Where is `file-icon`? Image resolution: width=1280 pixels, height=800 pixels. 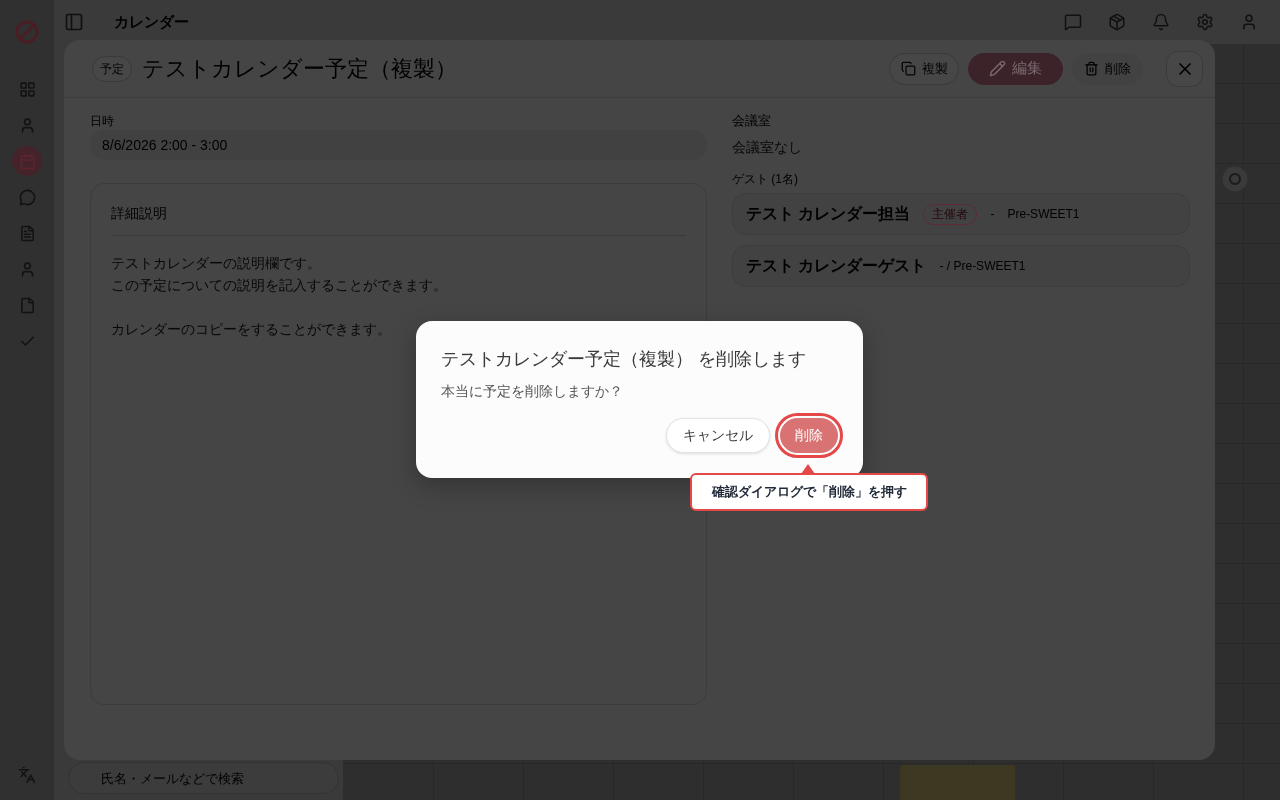
file-icon is located at coordinates (27, 305).